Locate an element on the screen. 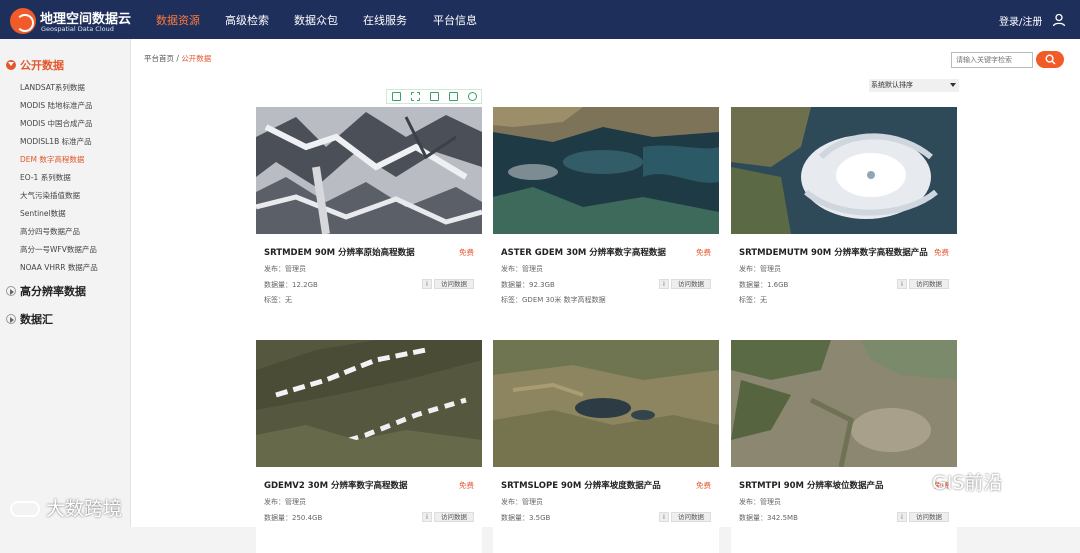  image-icon is located at coordinates (434, 96).